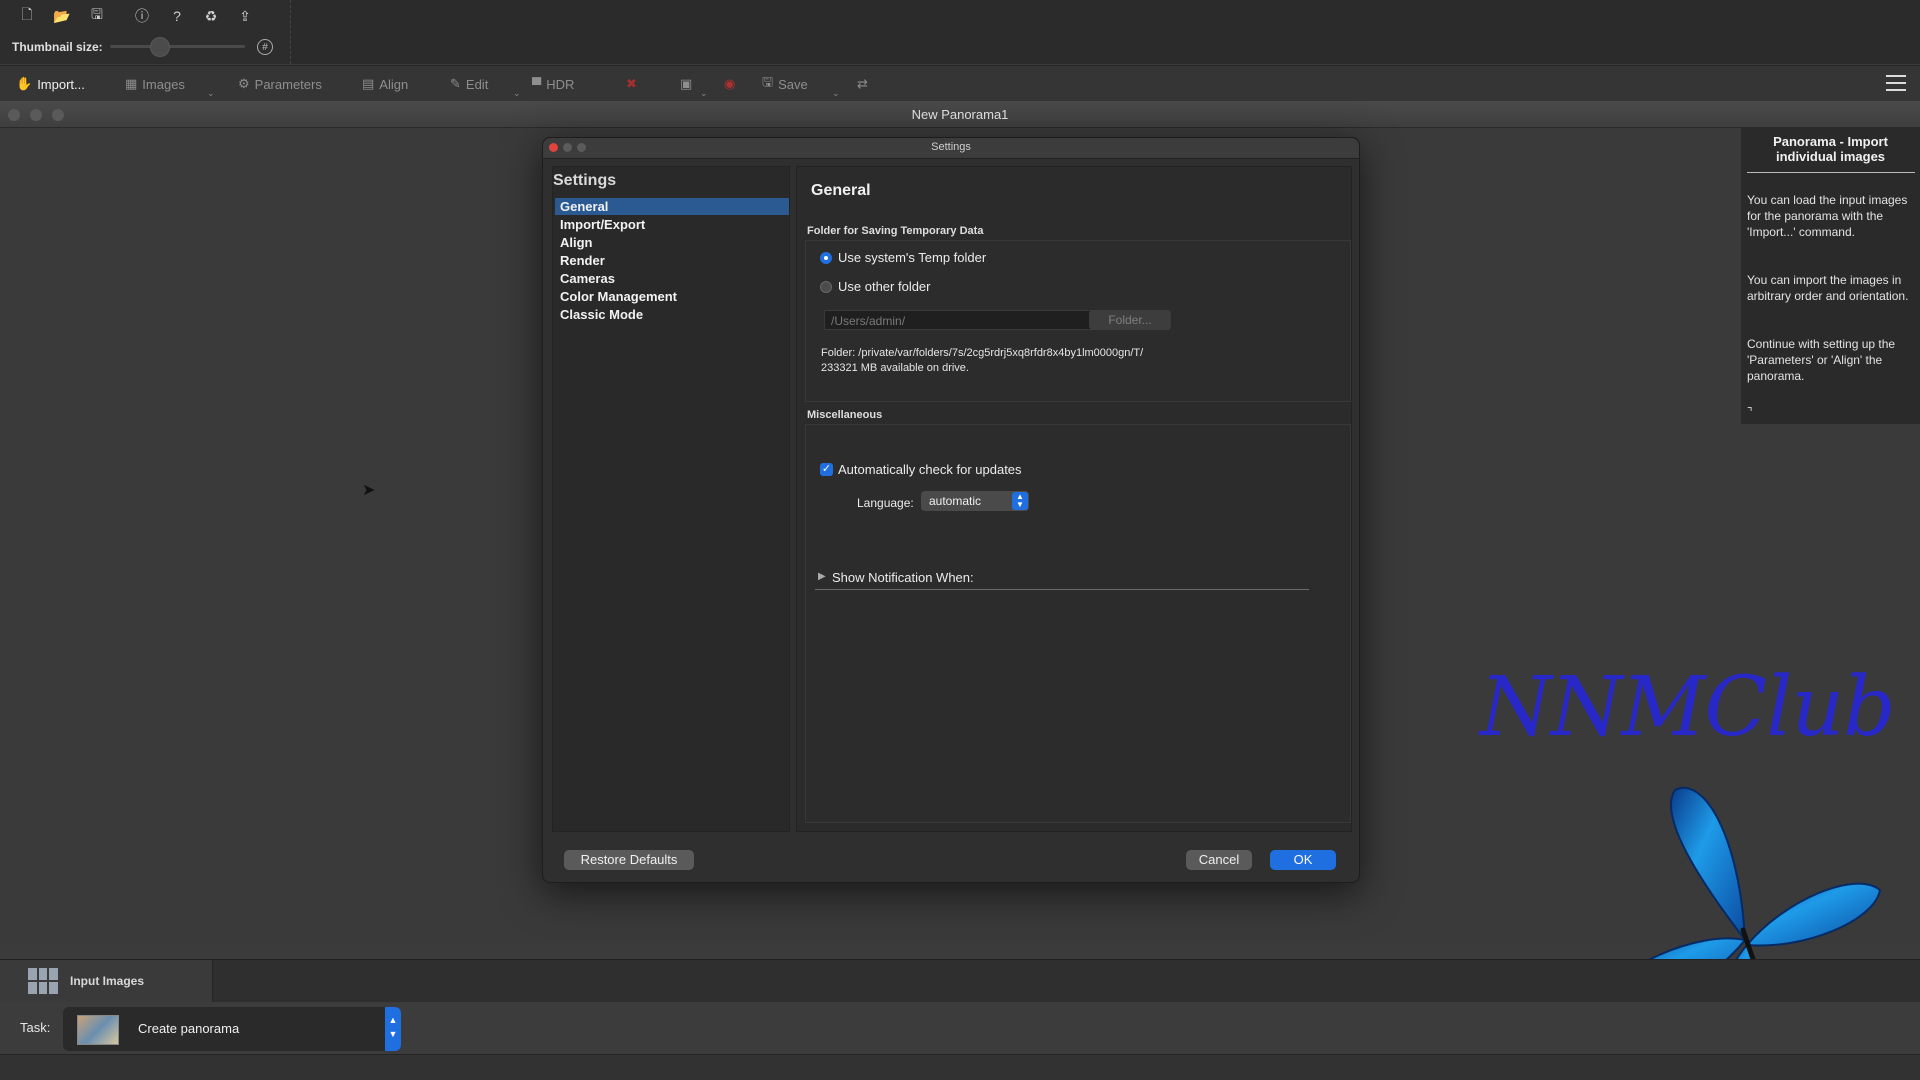 This screenshot has width=1920, height=1080. Describe the element at coordinates (385, 84) in the screenshot. I see `align-button: ▤ Align` at that location.